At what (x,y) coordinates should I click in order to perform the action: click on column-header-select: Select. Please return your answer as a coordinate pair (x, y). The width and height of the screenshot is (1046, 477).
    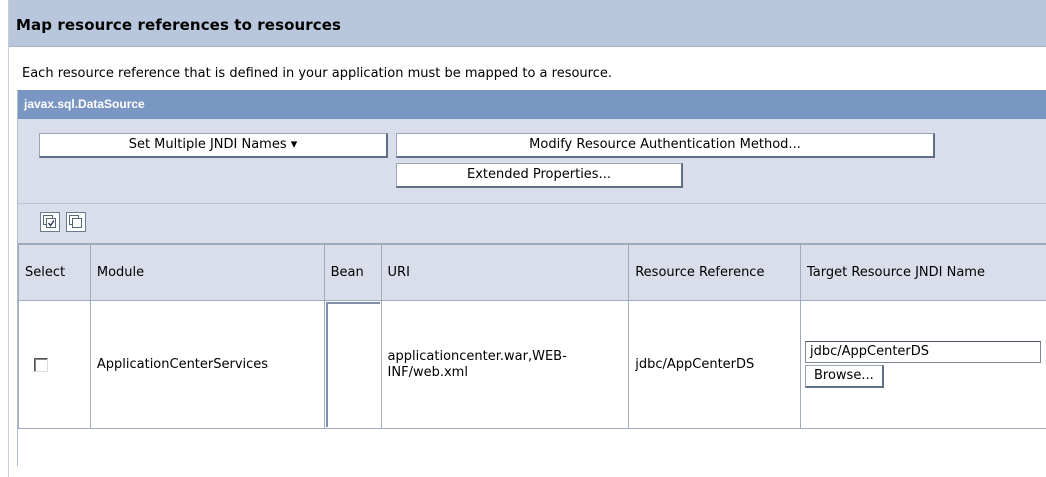
    Looking at the image, I should click on (54, 272).